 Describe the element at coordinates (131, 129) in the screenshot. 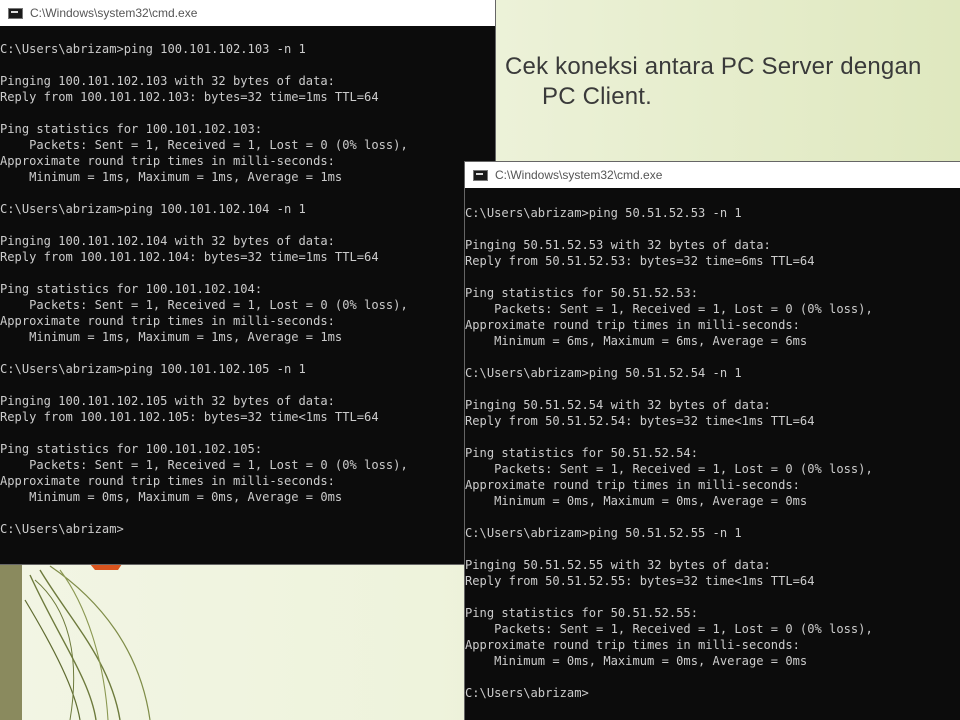

I see `console-line: Ping statistics for 100.101.102.103:` at that location.